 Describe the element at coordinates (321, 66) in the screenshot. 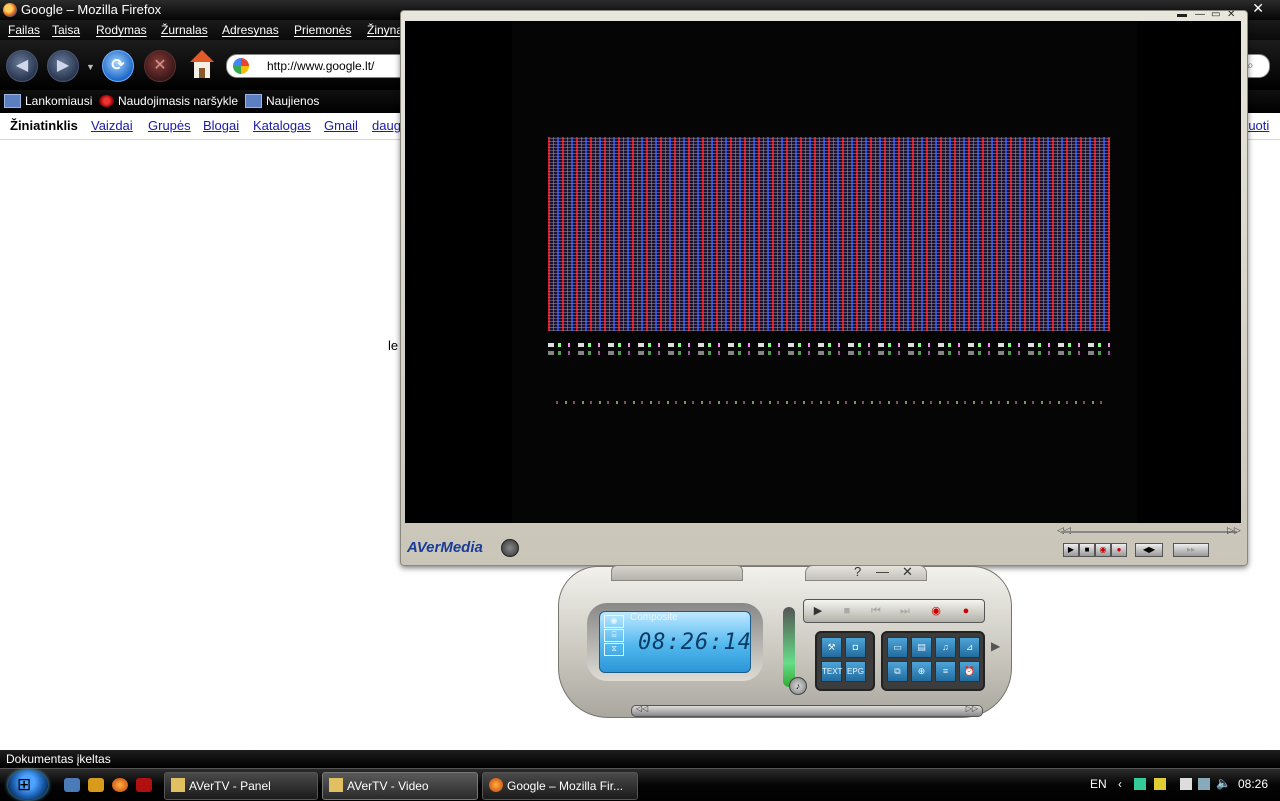

I see `url-text: http://www.google.lt/` at that location.